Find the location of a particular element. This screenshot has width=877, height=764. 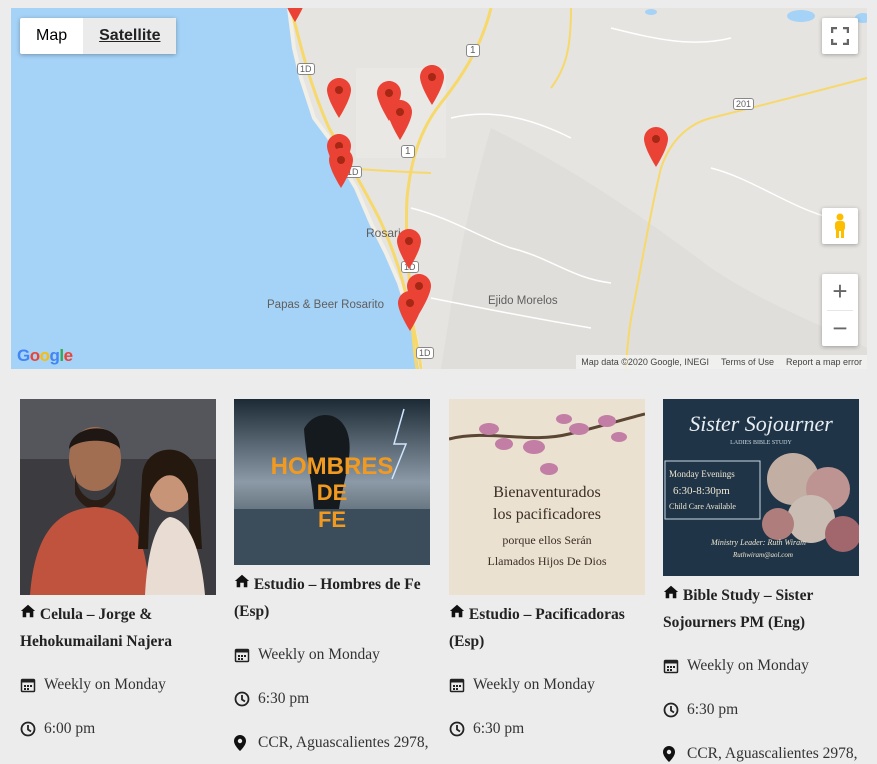

event-title: Estudio – Hombres de Fe (Esp) is located at coordinates (332, 598).